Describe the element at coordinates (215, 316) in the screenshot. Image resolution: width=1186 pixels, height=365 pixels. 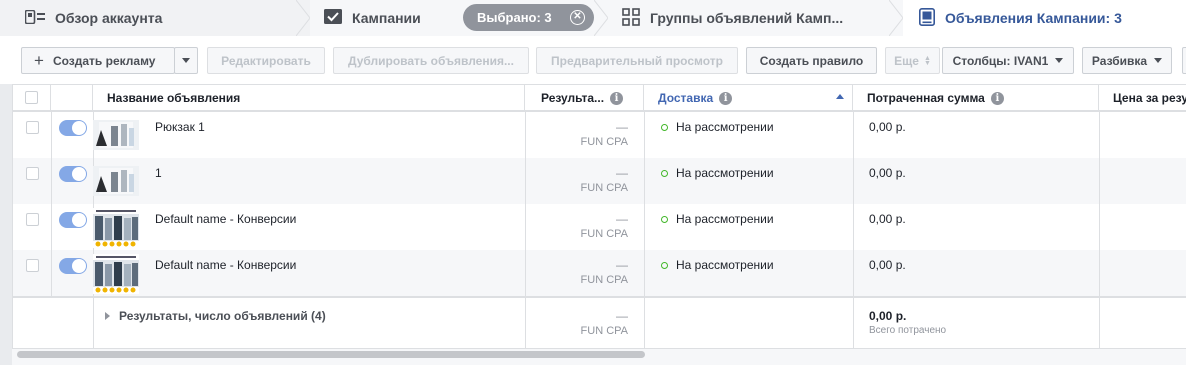
I see `results-summary-toggle: Результаты, число объявлений (4)` at that location.